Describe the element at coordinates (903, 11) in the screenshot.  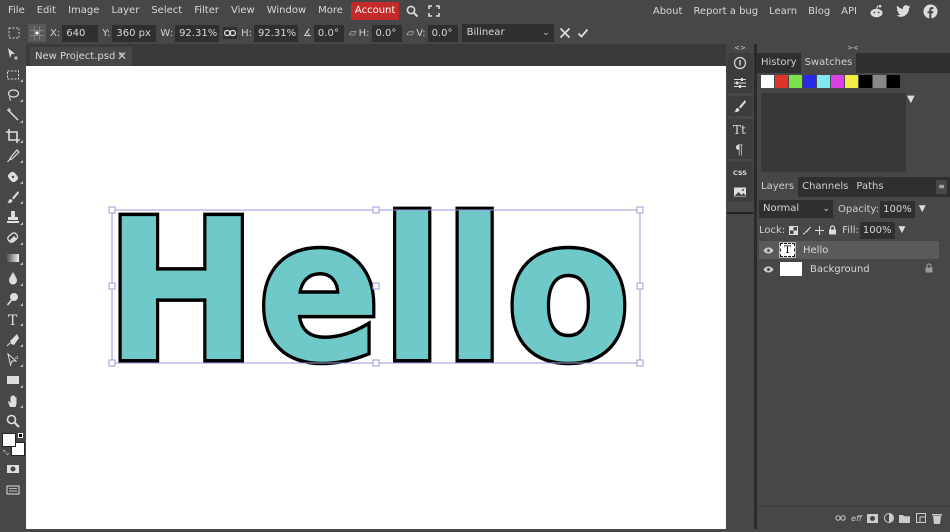
I see `twitter-icon` at that location.